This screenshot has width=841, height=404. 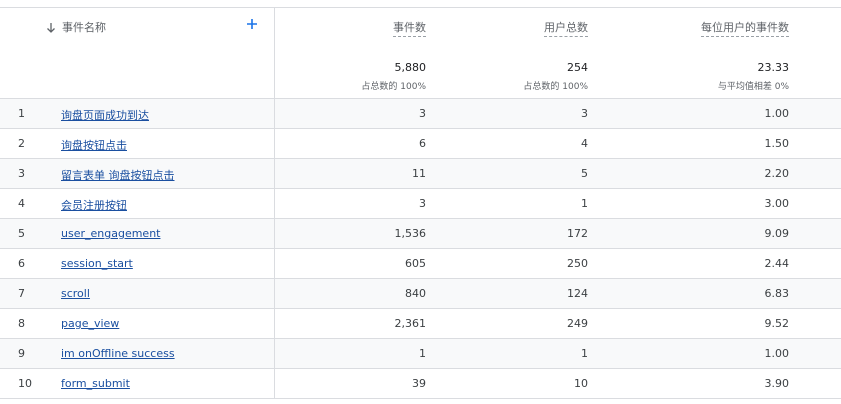 I want to click on row-index: 10, so click(x=25, y=383).